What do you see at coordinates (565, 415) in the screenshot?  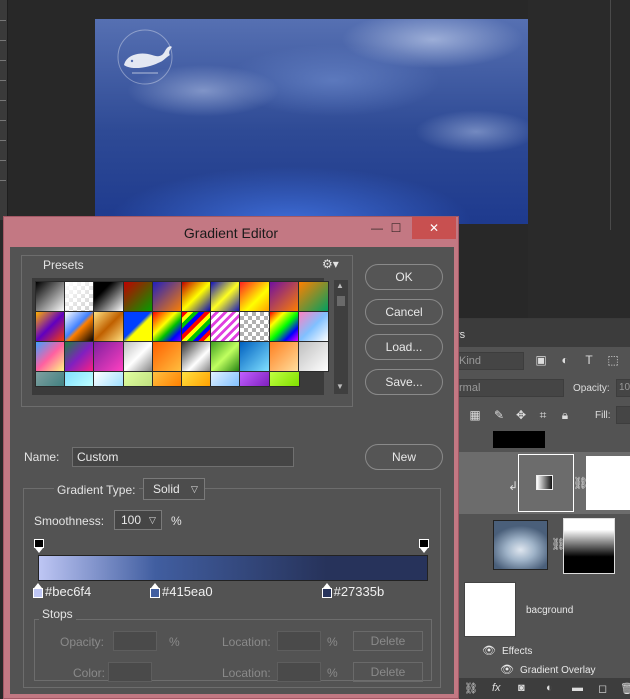 I see `lock-all-icon: 🔒︎` at bounding box center [565, 415].